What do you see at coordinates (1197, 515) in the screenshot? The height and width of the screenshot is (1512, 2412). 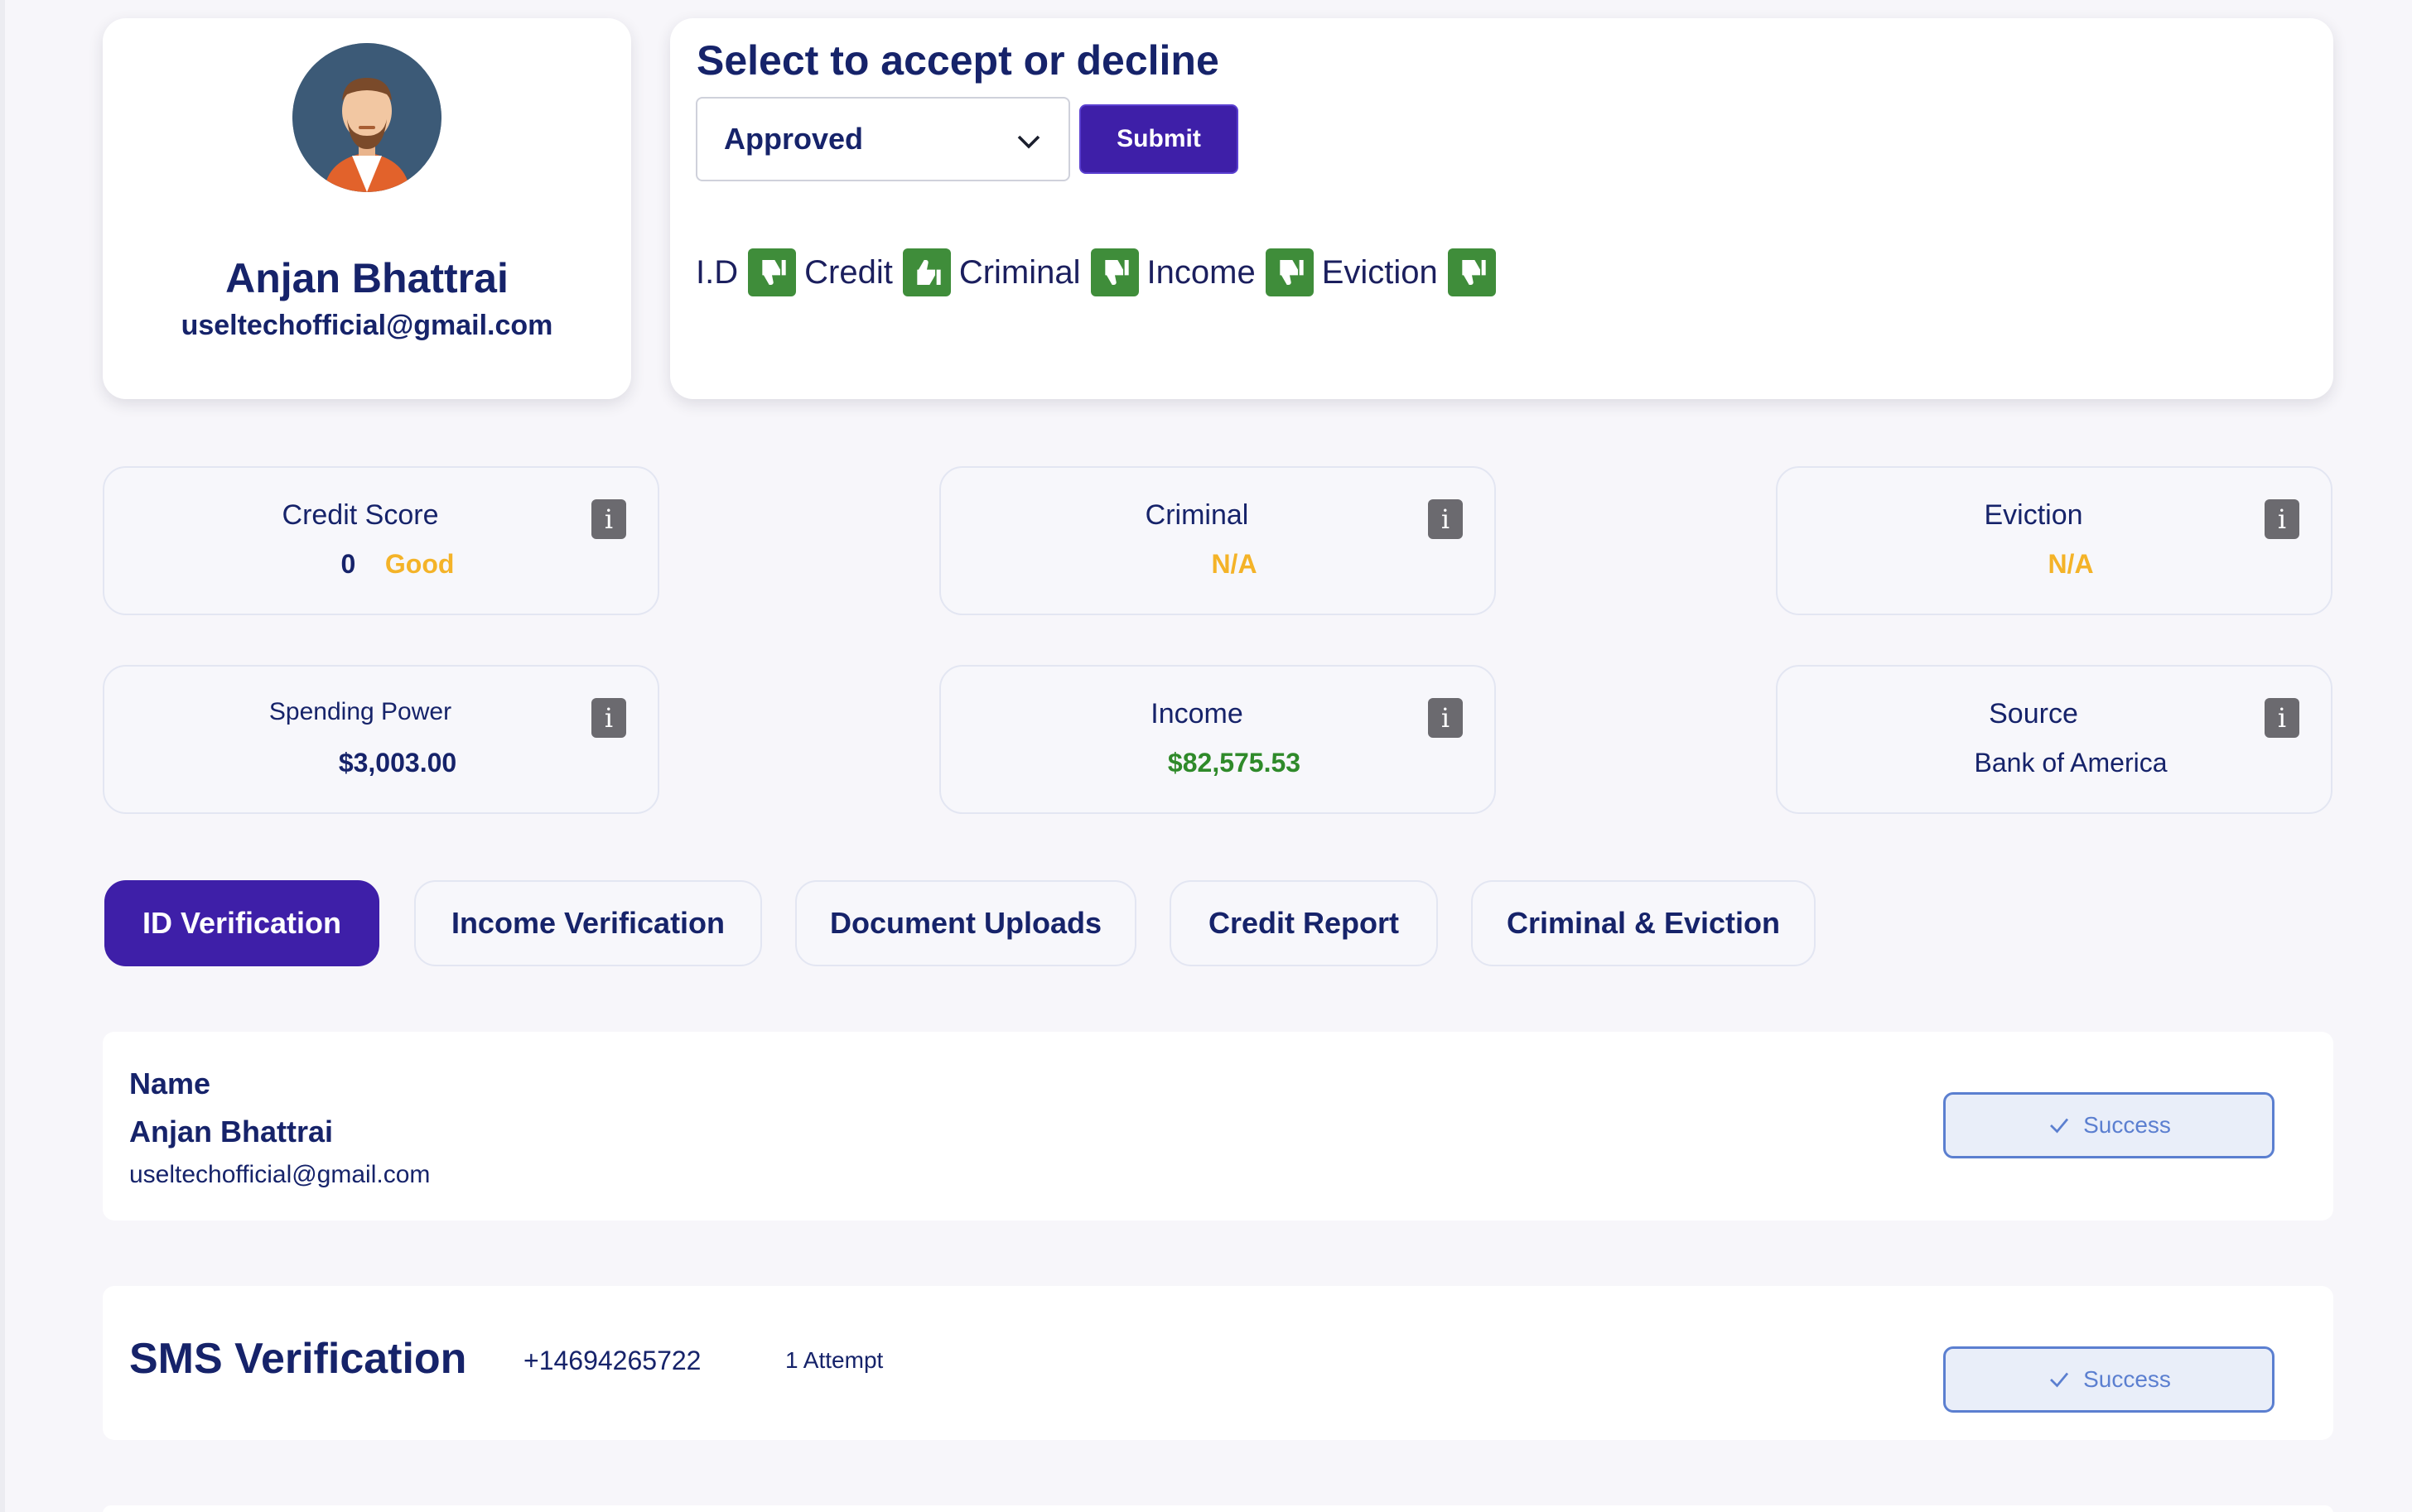 I see `stat-label: Criminal` at bounding box center [1197, 515].